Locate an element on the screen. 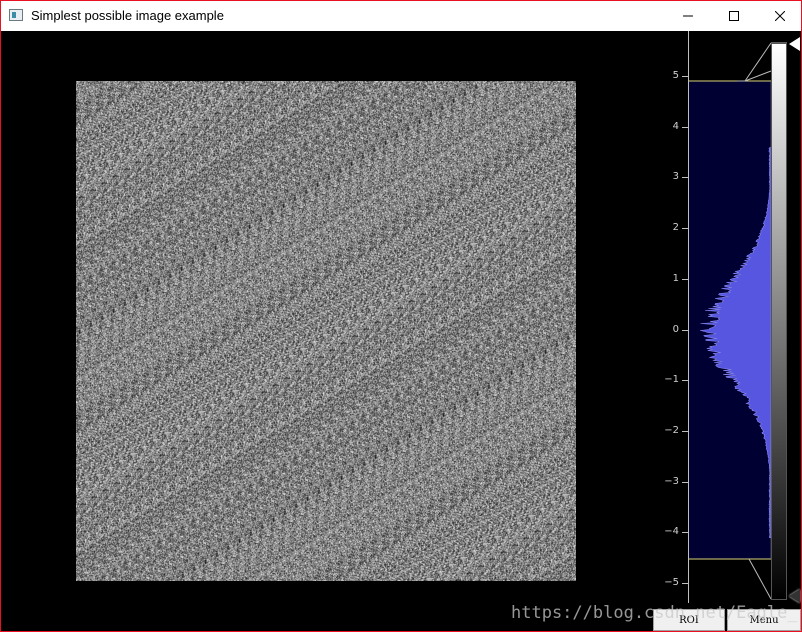  axis-tick-label: 5 is located at coordinates (675, 75).